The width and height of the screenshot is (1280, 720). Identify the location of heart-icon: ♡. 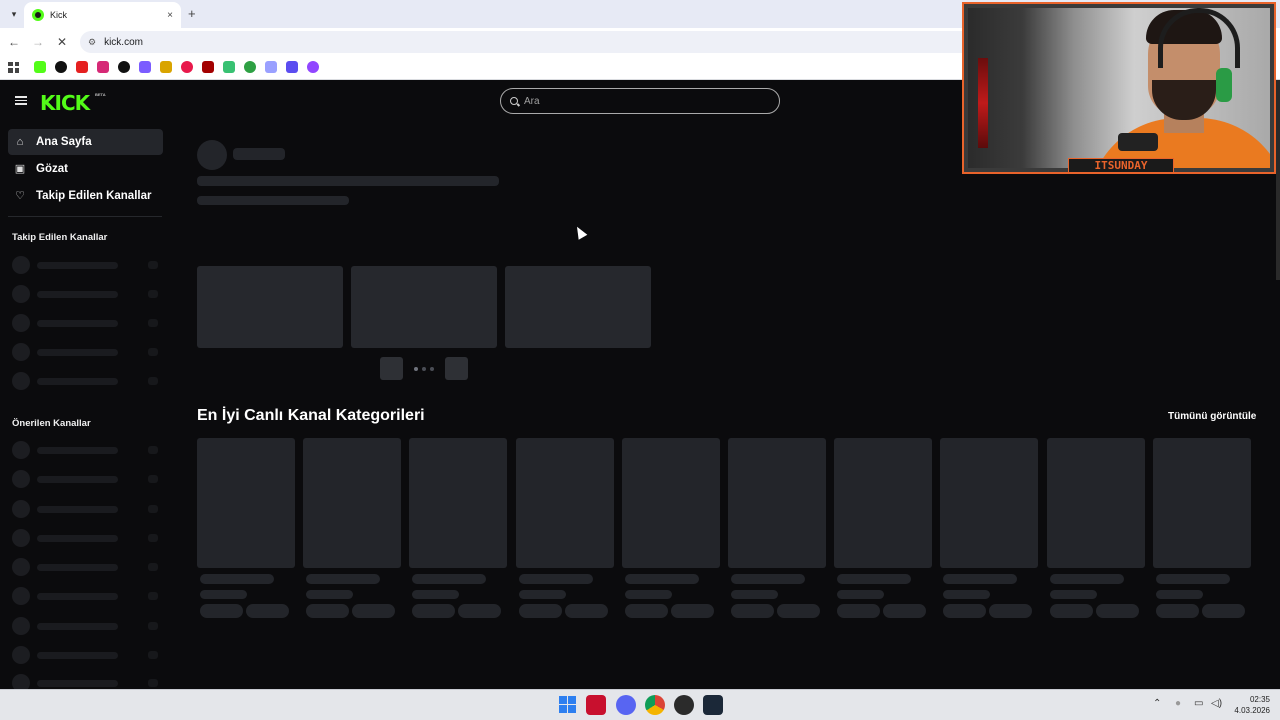
(20, 196).